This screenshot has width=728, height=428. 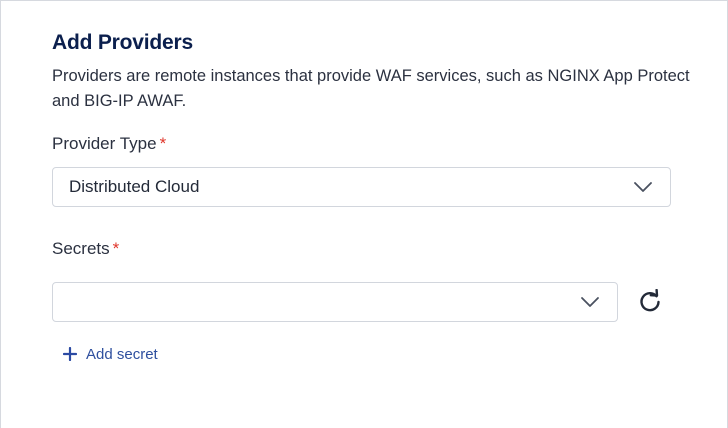 What do you see at coordinates (122, 42) in the screenshot?
I see `page-title: Add Providers` at bounding box center [122, 42].